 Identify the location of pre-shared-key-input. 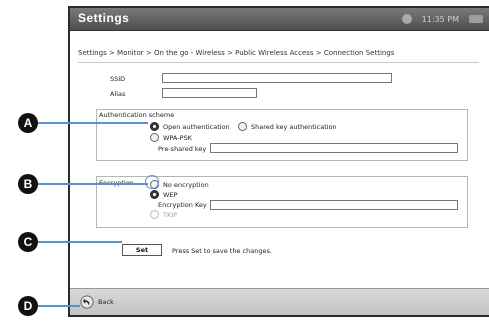
(334, 148).